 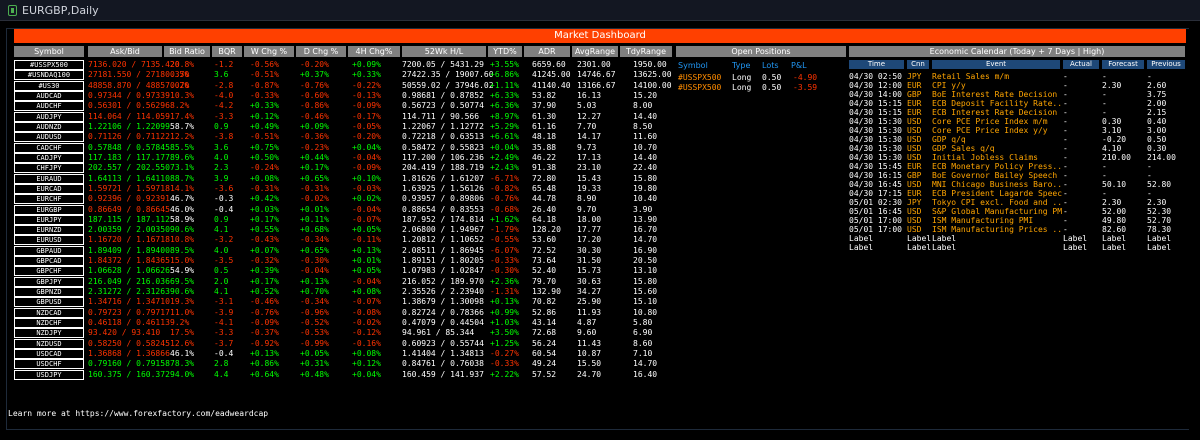 I want to click on symbol-button: EURGBP, so click(x=49, y=209).